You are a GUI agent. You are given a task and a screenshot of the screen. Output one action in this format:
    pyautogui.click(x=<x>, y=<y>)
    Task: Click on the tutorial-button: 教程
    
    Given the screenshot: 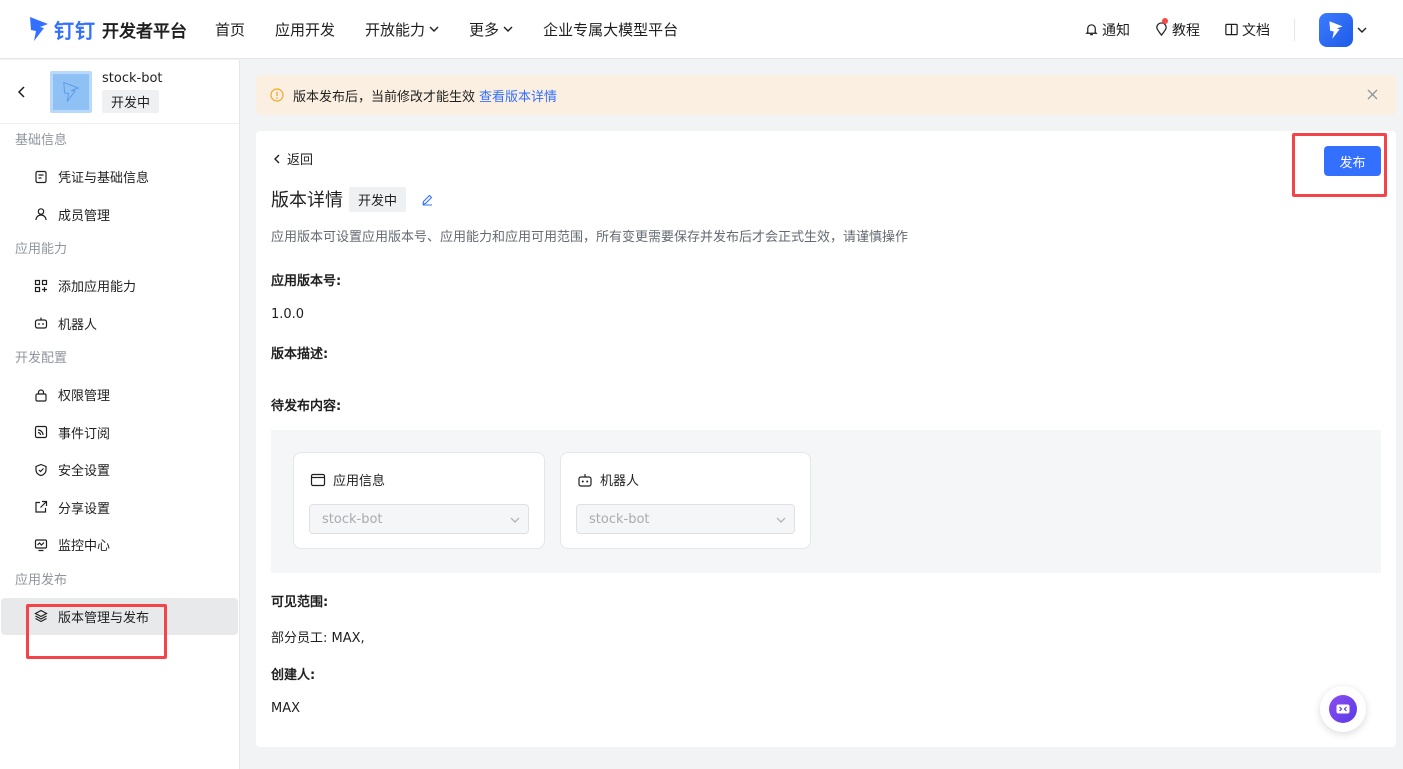 What is the action you would take?
    pyautogui.click(x=1177, y=28)
    